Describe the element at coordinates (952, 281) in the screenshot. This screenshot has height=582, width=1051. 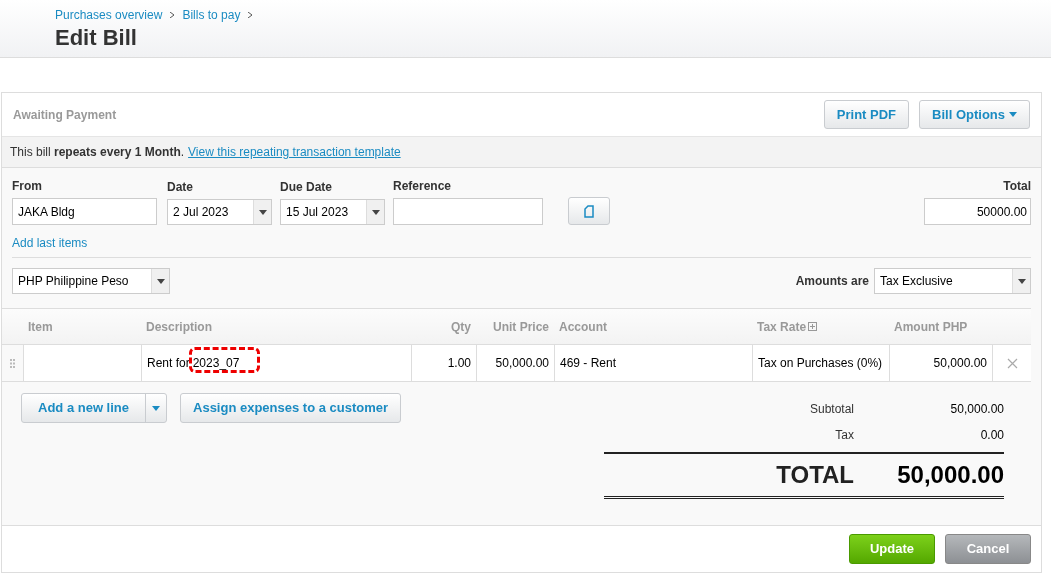
I see `tax-mode-select: Tax Exclusive` at that location.